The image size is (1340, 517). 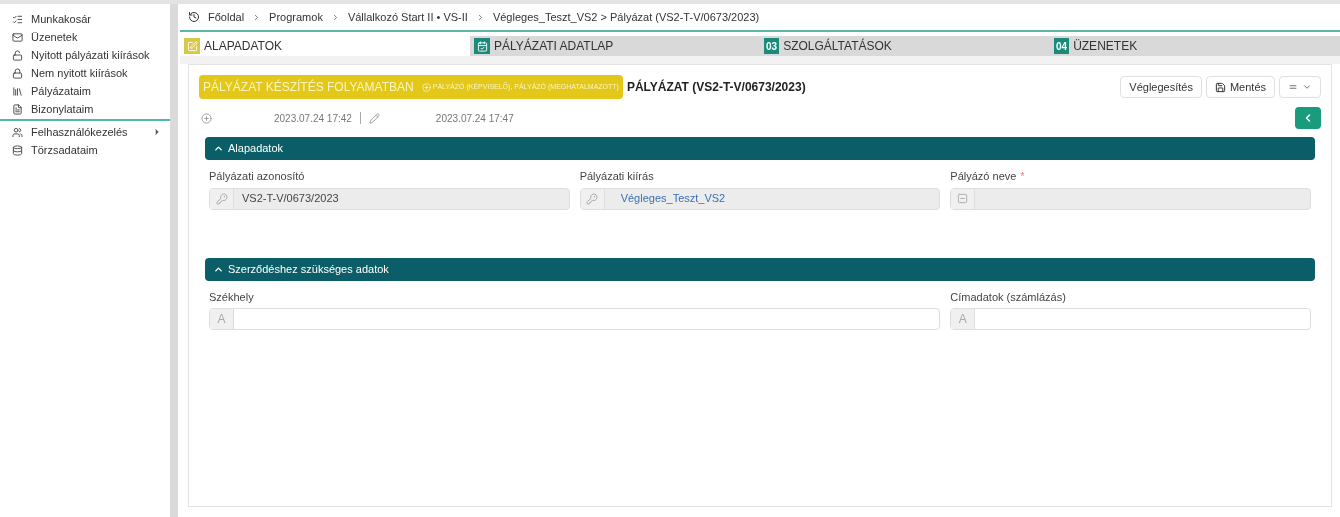 What do you see at coordinates (554, 46) in the screenshot?
I see `tab: PÁLYÁZATI ADATLAP` at bounding box center [554, 46].